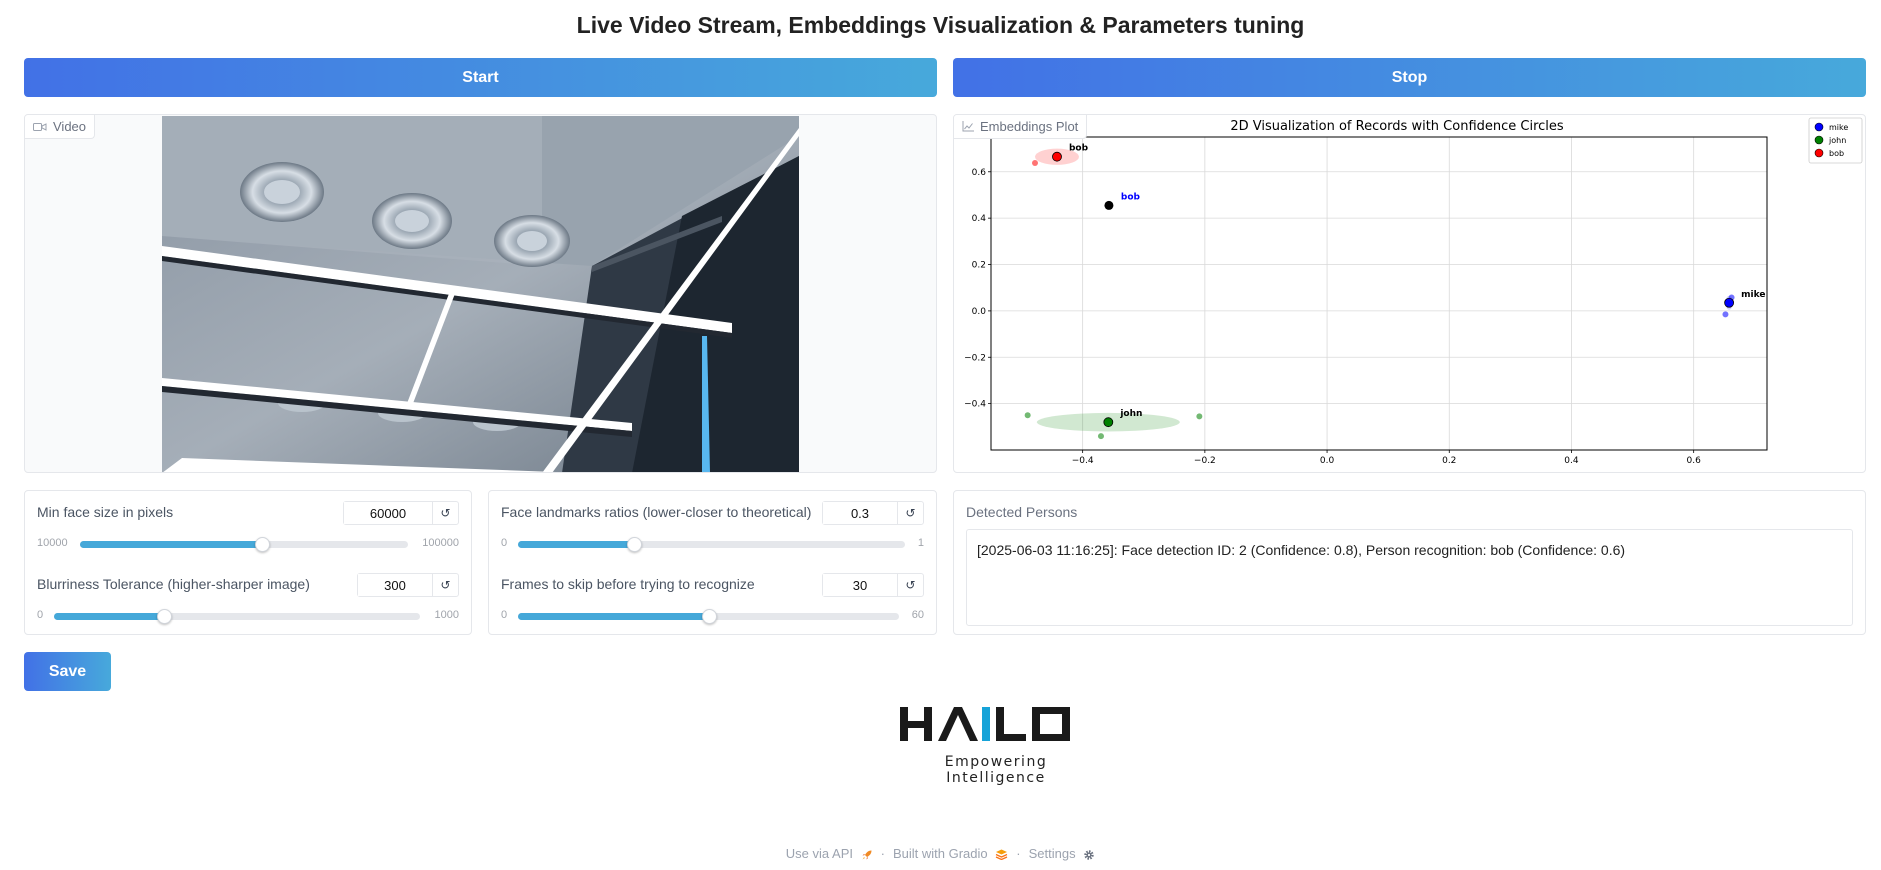 The width and height of the screenshot is (1881, 870). Describe the element at coordinates (171, 544) in the screenshot. I see `min-face-slider-fill` at that location.